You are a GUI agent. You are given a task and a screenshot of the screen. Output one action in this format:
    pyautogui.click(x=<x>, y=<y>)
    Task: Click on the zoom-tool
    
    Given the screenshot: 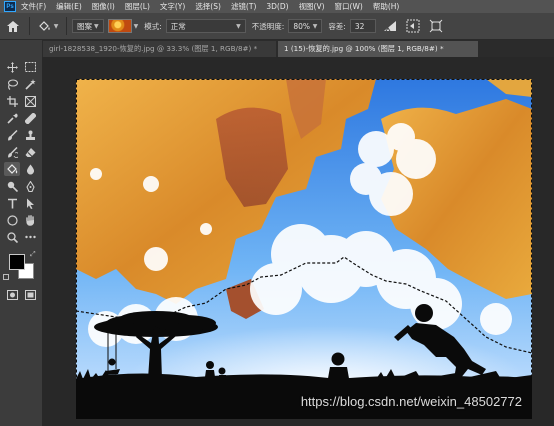 What is the action you would take?
    pyautogui.click(x=12, y=237)
    